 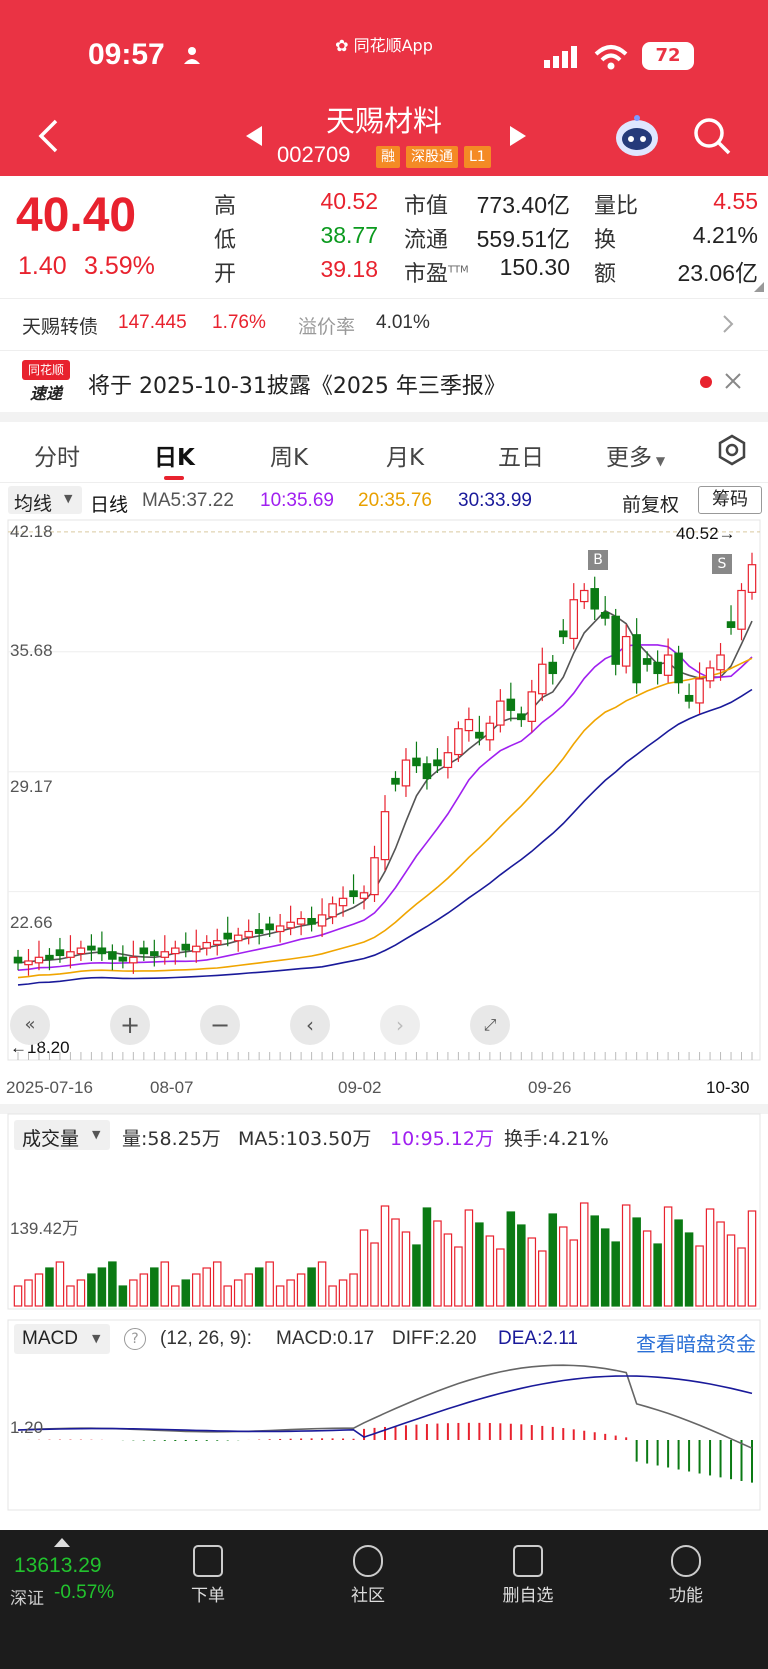 What do you see at coordinates (384, 324) in the screenshot?
I see `bond-row: 天赐转债 147.445 1.76% 溢价率 4.01%` at bounding box center [384, 324].